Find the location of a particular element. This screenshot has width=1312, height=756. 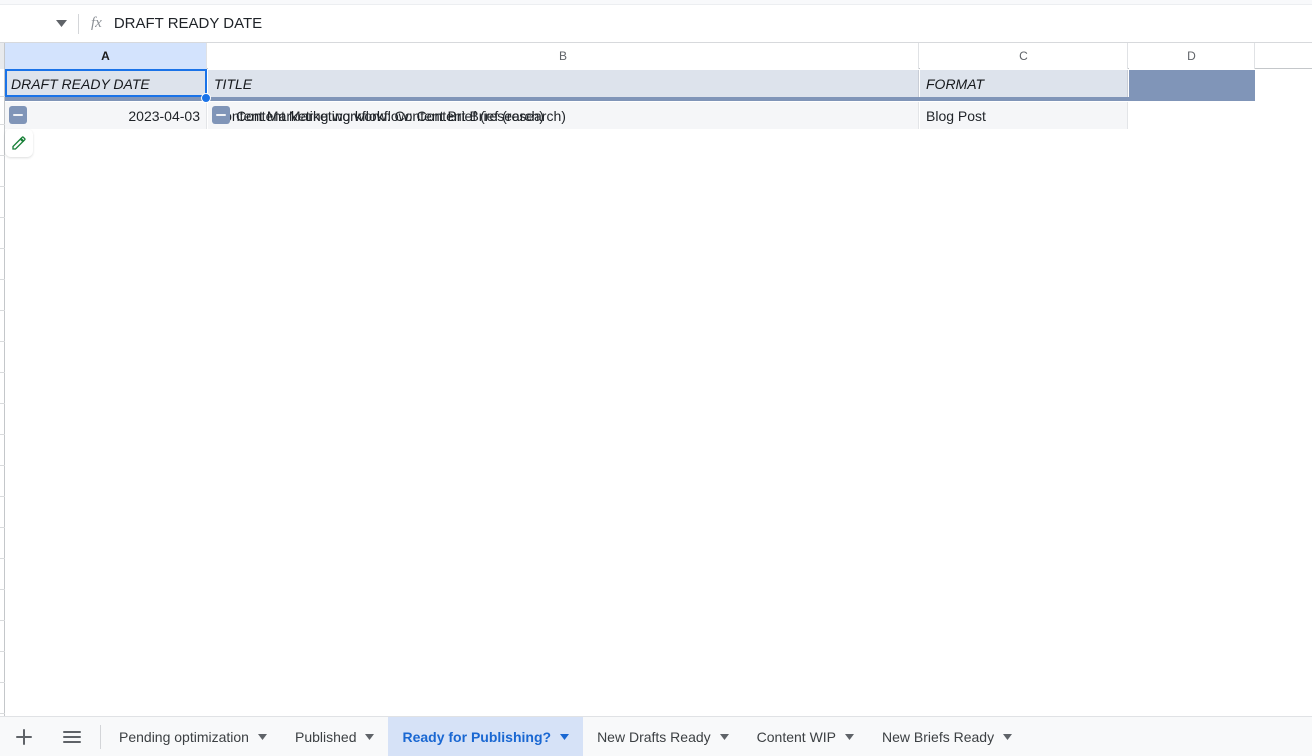

column-header-b: B is located at coordinates (563, 56).